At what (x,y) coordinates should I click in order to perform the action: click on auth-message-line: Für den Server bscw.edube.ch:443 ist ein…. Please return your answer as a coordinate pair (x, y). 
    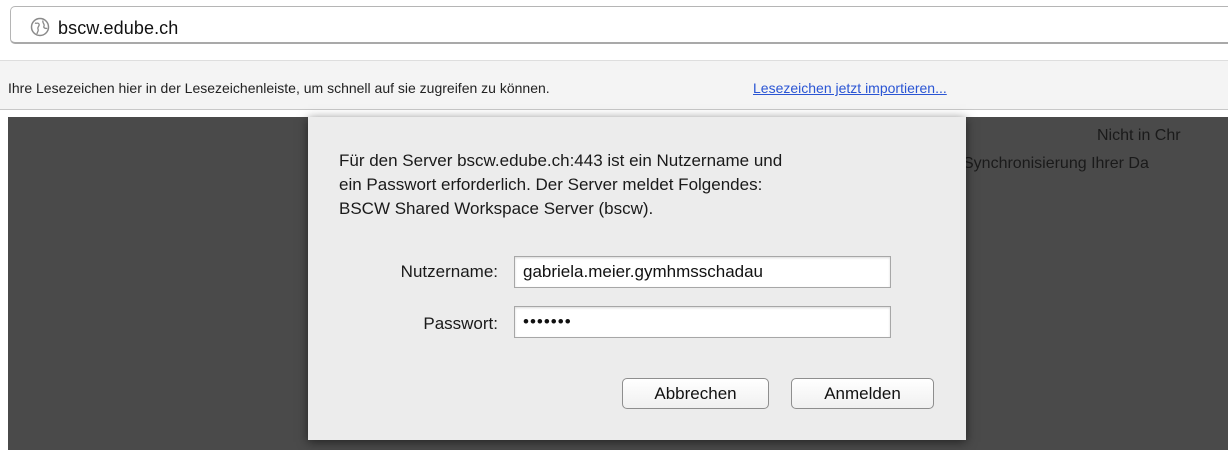
    Looking at the image, I should click on (561, 160).